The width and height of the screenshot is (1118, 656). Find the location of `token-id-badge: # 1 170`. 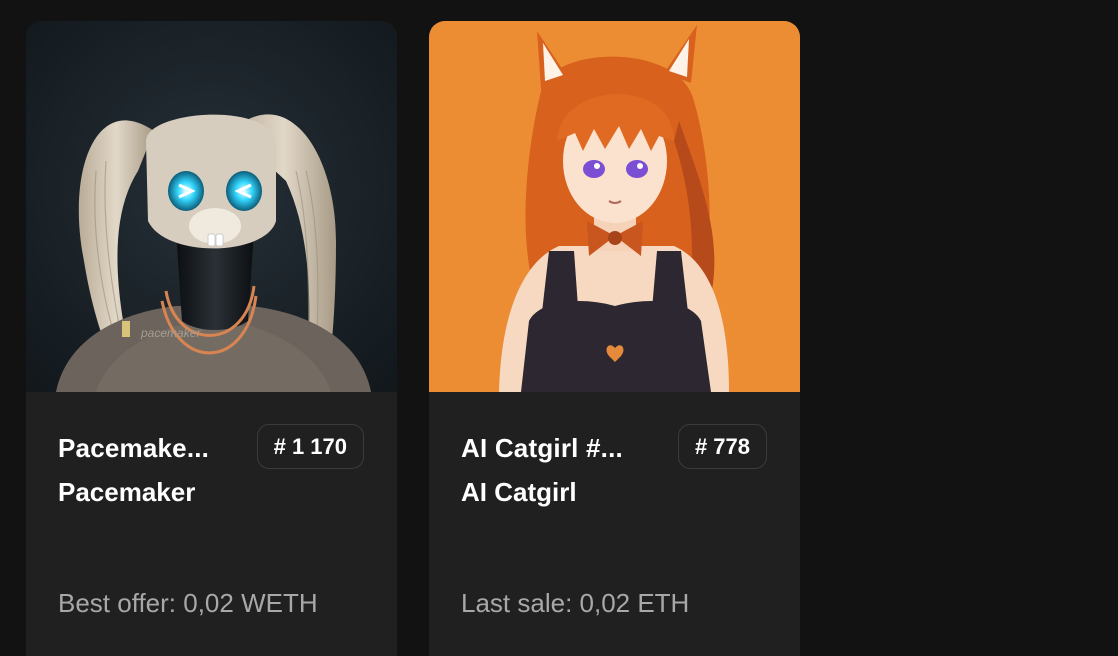

token-id-badge: # 1 170 is located at coordinates (310, 446).